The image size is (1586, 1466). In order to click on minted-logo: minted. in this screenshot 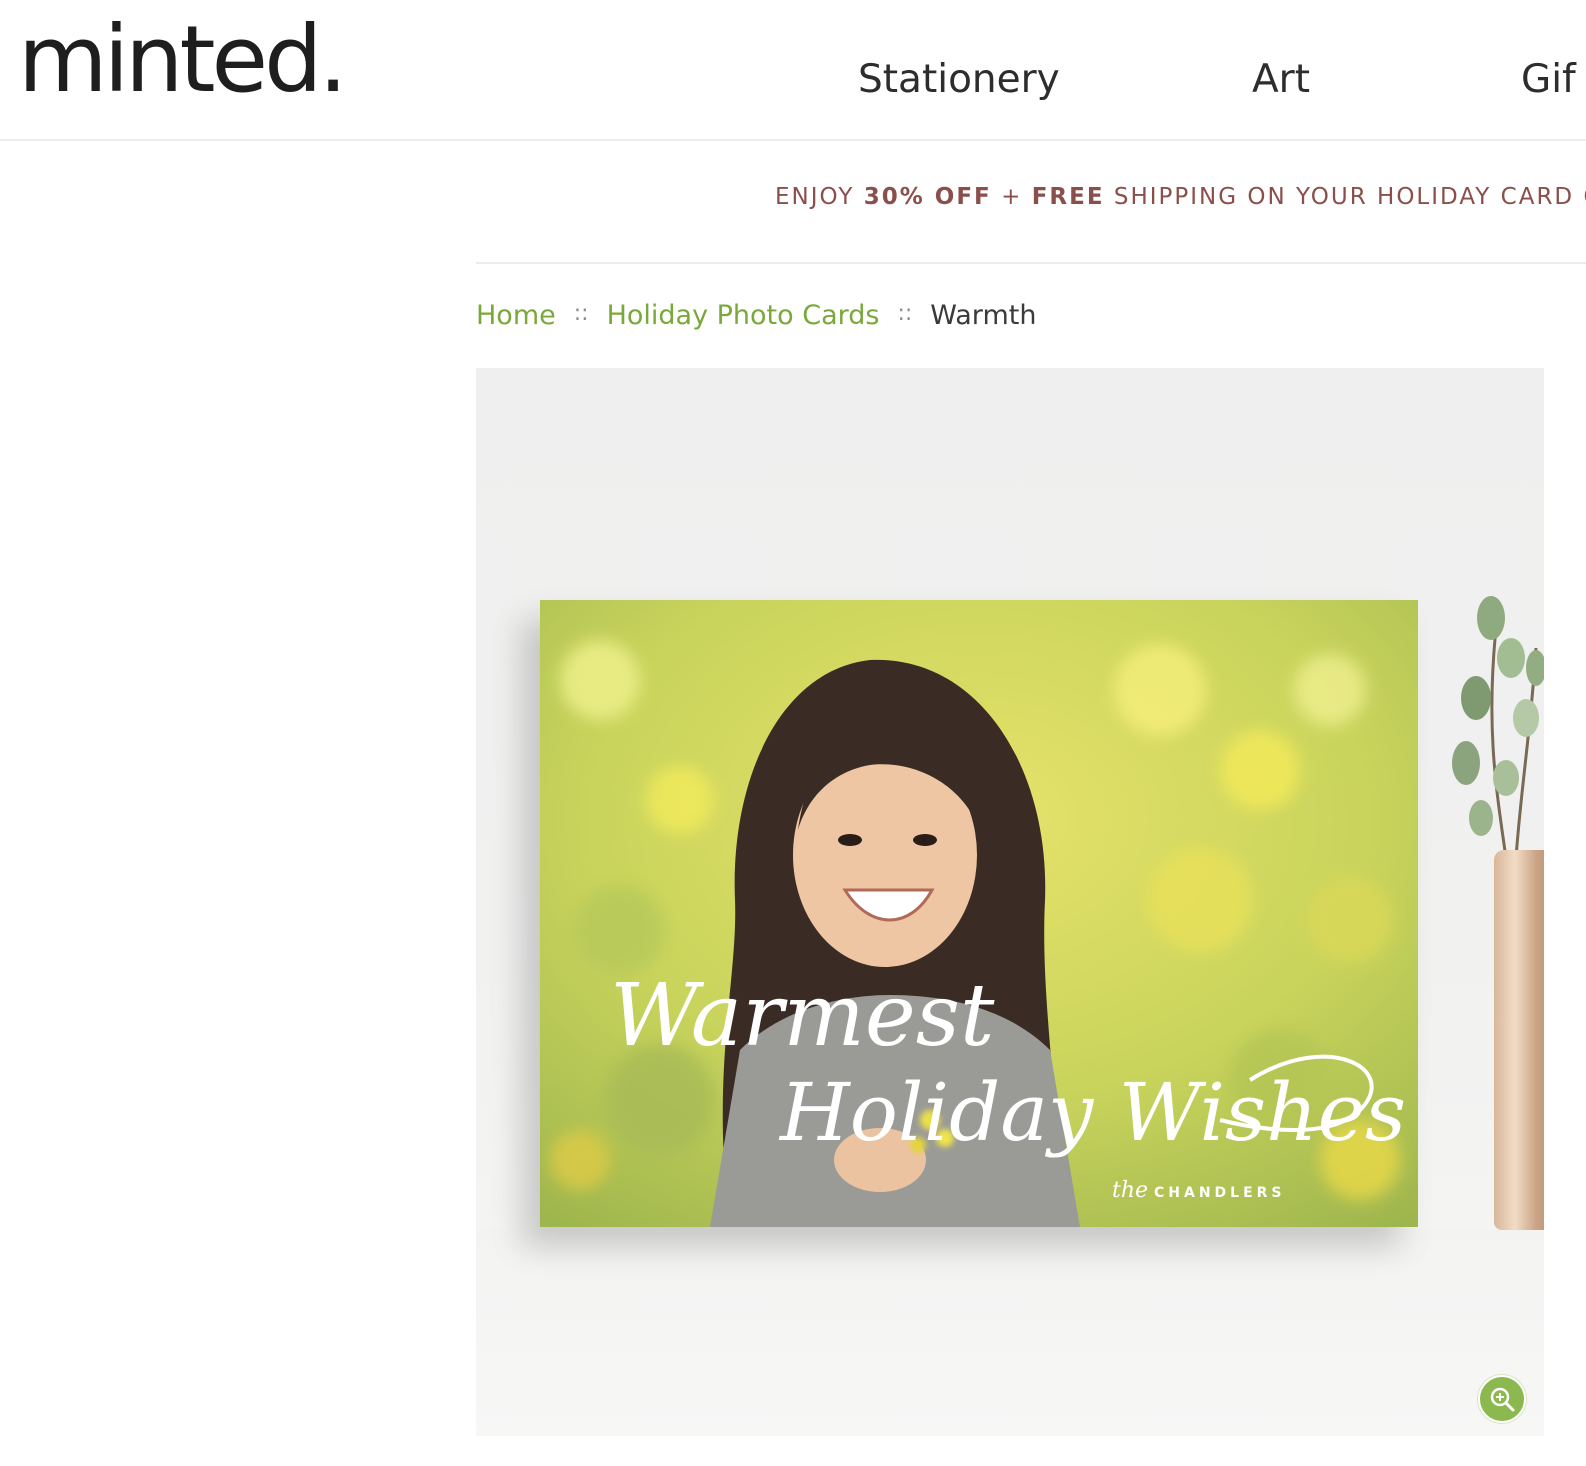, I will do `click(183, 60)`.